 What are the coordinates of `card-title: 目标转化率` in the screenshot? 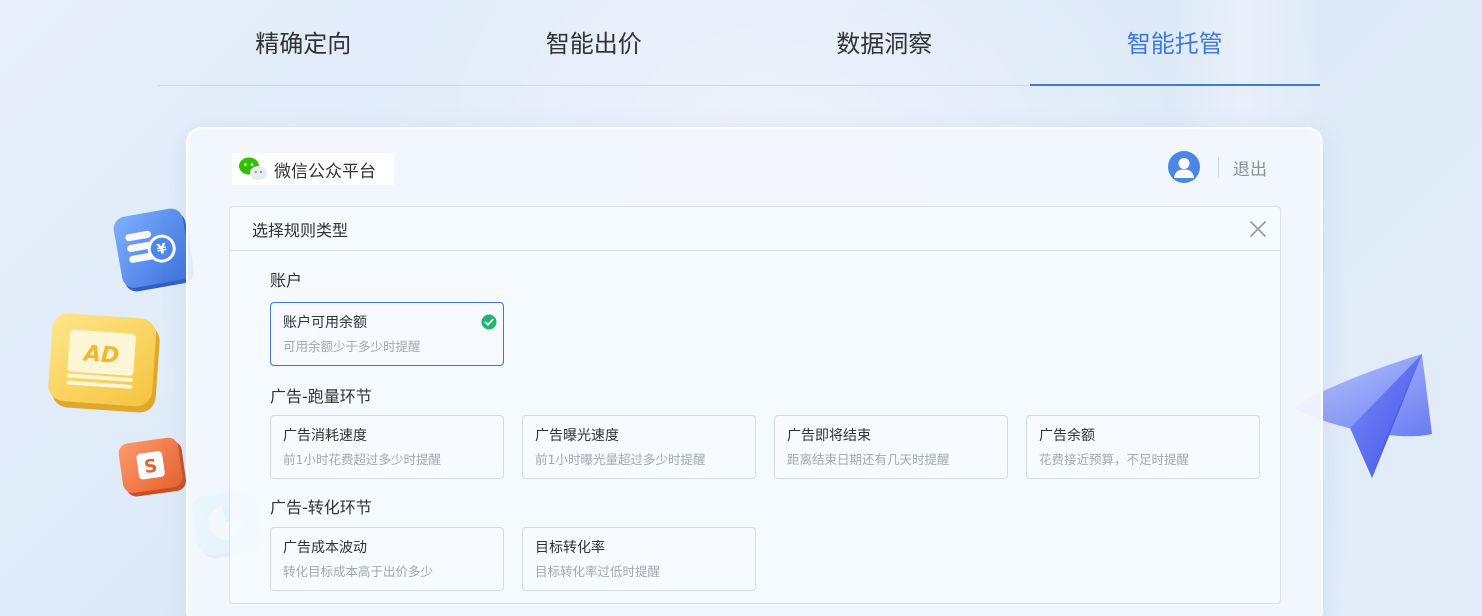 It's located at (570, 548).